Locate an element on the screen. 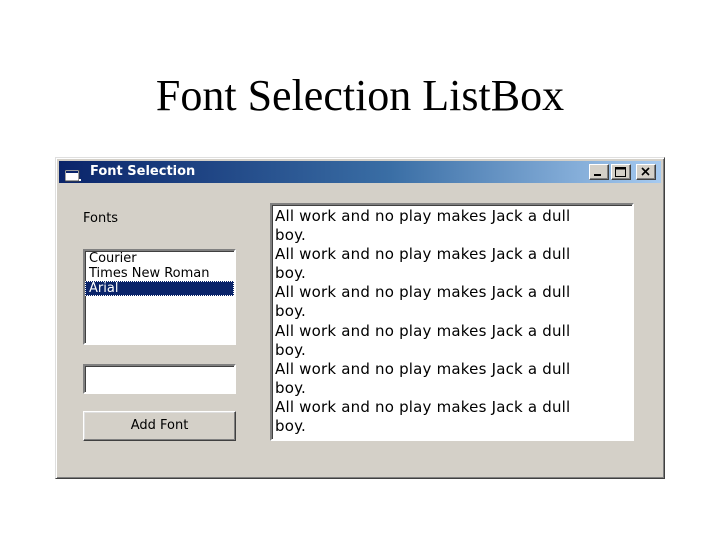  fonts-label: Fonts is located at coordinates (101, 218).